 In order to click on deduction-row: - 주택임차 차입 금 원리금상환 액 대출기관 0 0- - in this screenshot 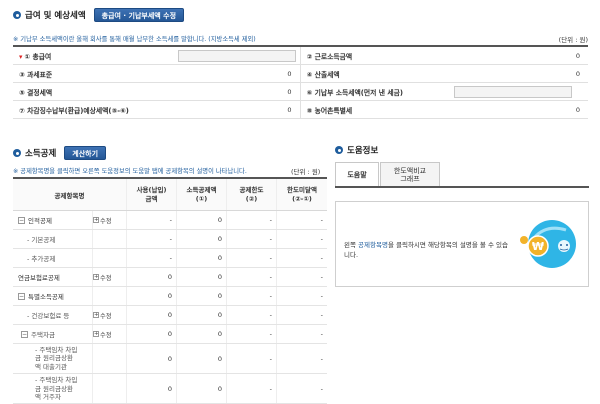, I will do `click(170, 359)`.